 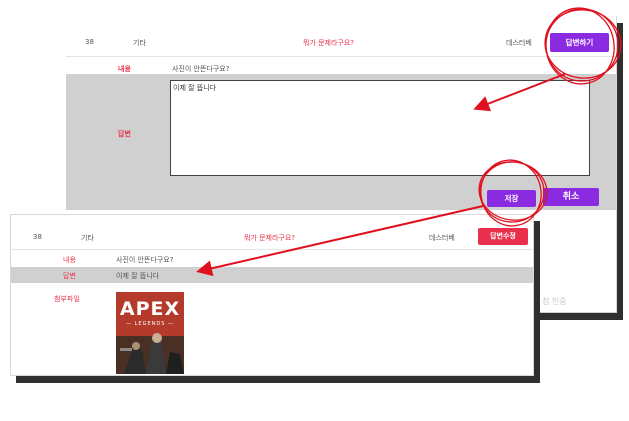 What do you see at coordinates (340, 241) in the screenshot?
I see `arrow-to-answer` at bounding box center [340, 241].